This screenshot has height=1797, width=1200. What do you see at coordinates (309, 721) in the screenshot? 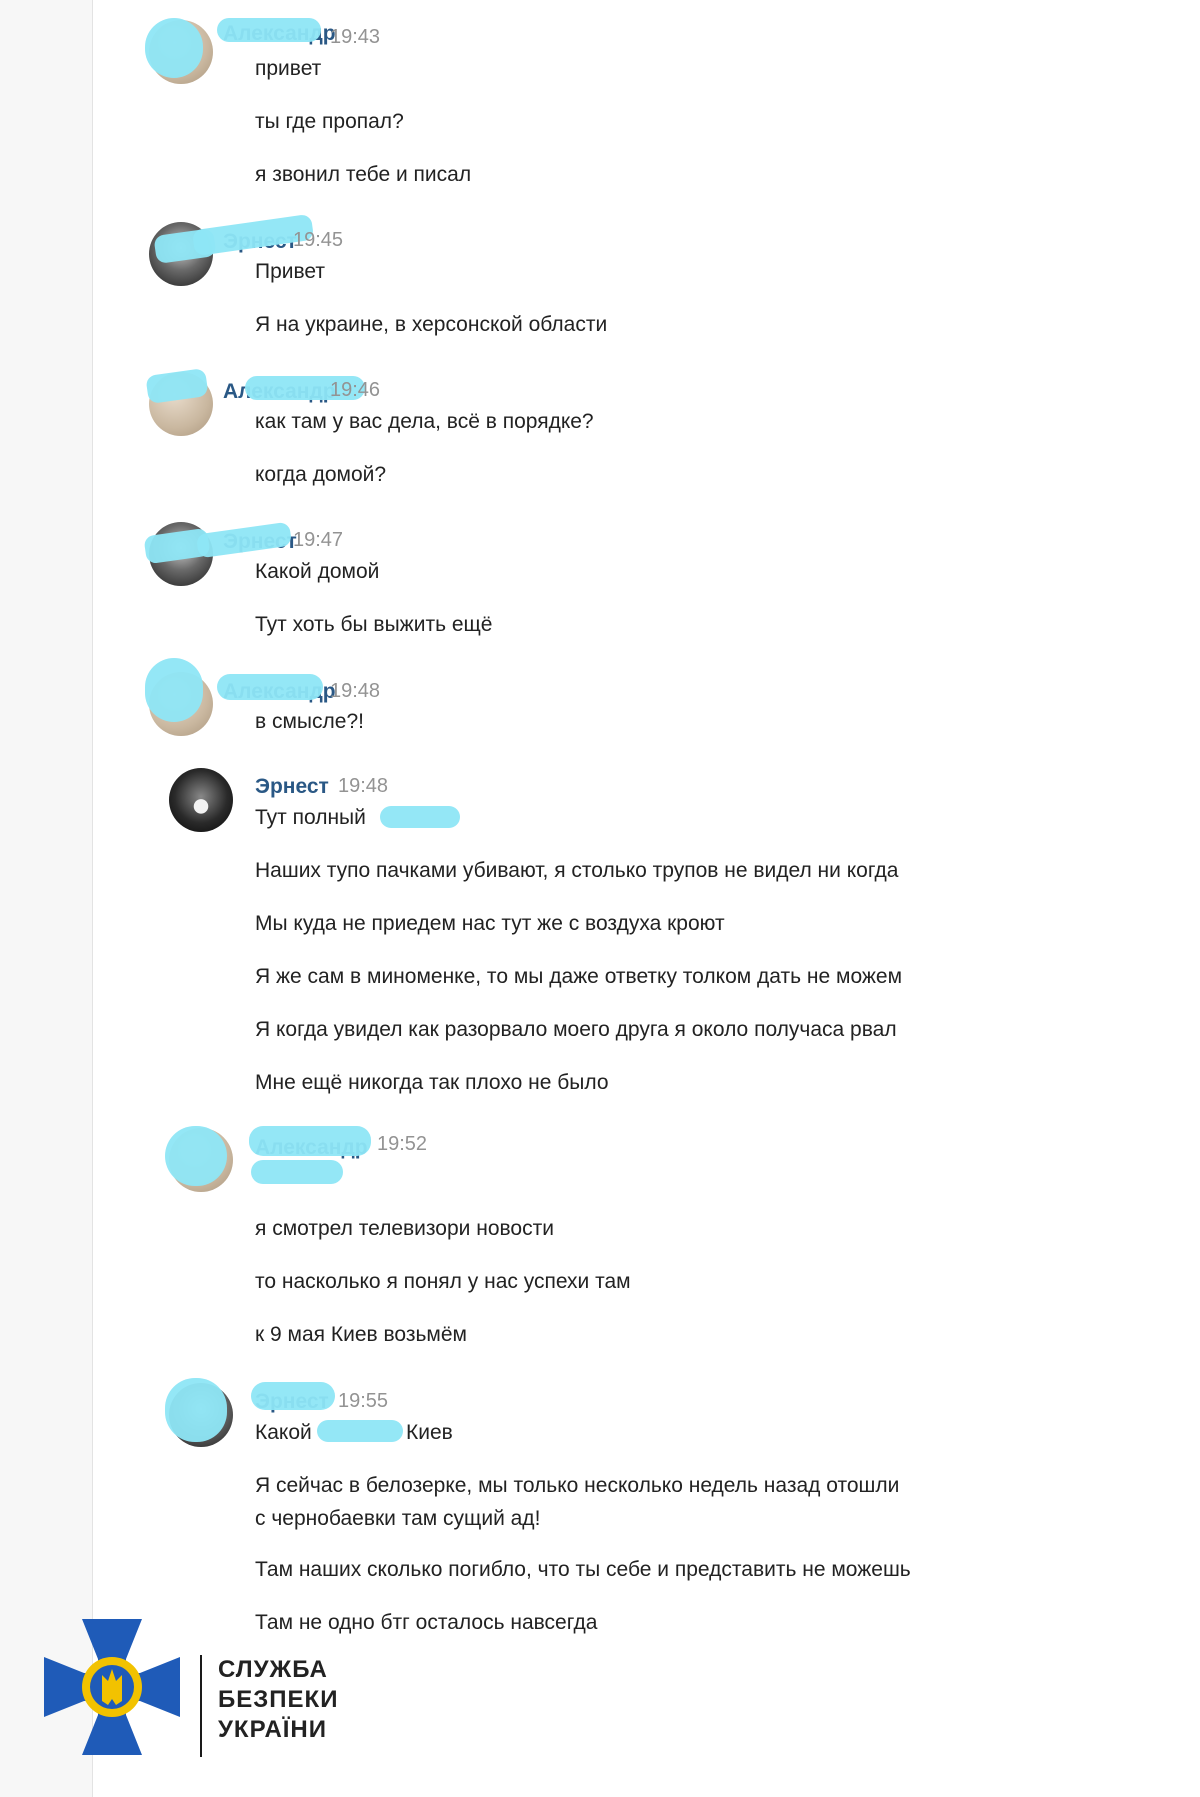
I see `message-text: в смысле?!` at bounding box center [309, 721].